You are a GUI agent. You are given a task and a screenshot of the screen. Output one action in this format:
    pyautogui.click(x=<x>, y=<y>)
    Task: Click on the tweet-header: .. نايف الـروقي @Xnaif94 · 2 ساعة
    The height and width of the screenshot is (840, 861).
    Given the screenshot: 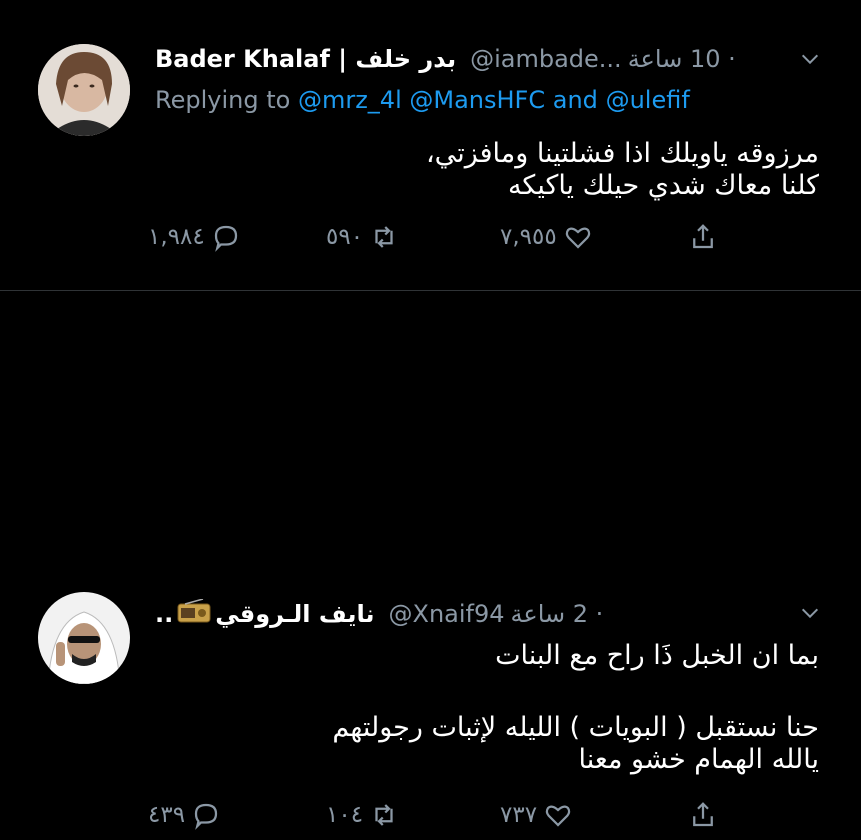 What is the action you would take?
    pyautogui.click(x=473, y=614)
    